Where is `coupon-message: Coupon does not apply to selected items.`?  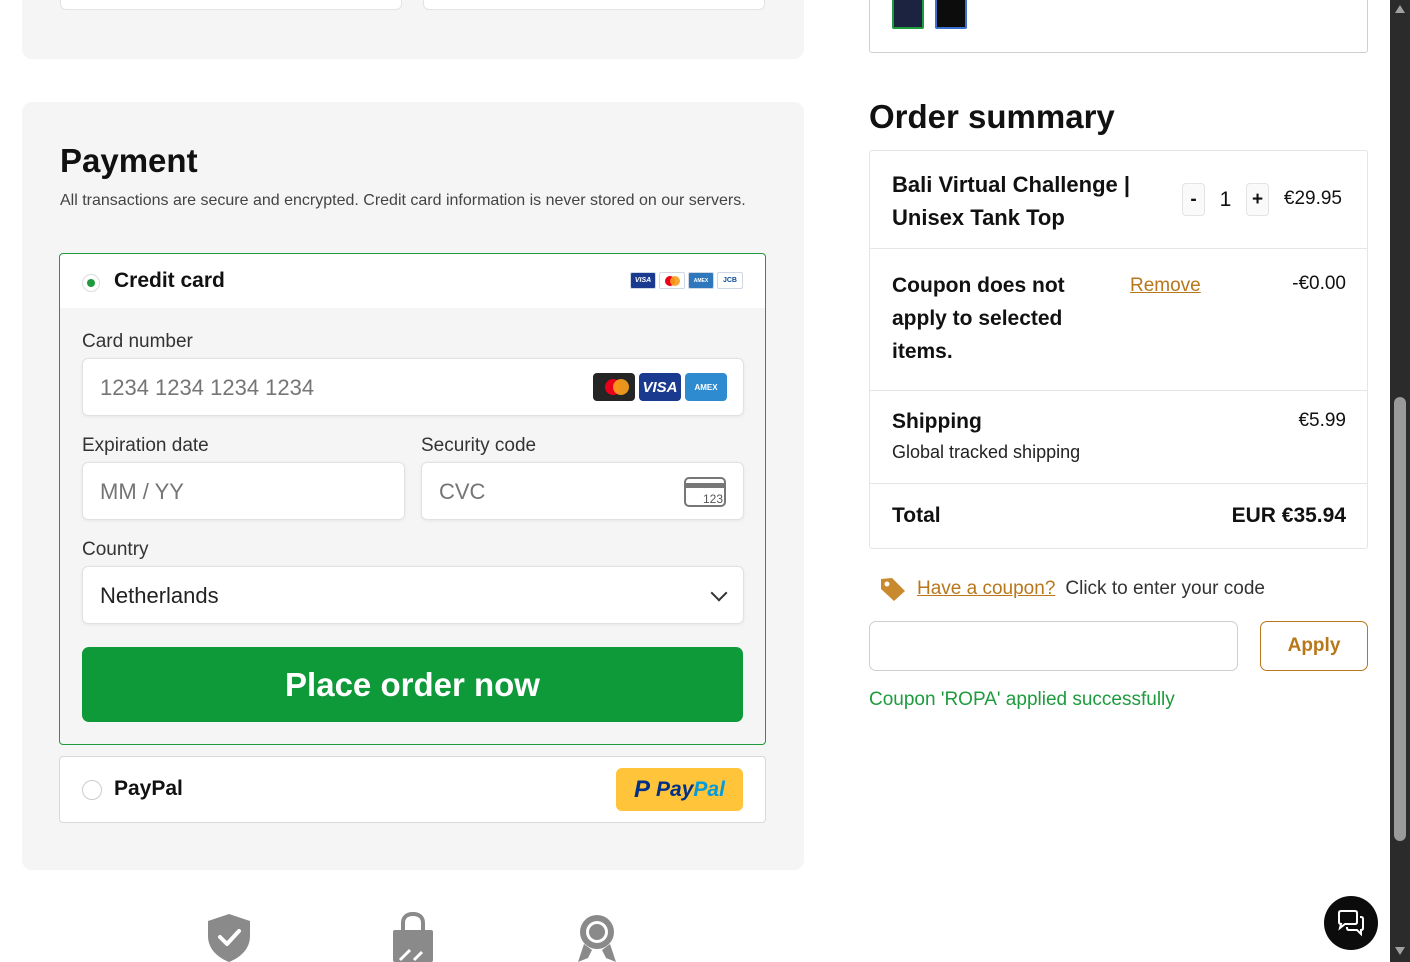
coupon-message: Coupon does not apply to selected items. is located at coordinates (978, 318).